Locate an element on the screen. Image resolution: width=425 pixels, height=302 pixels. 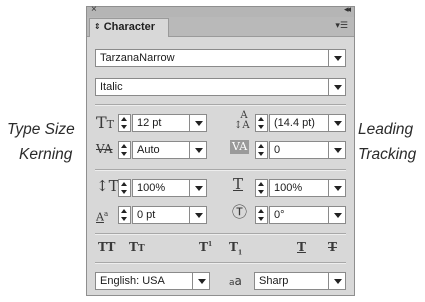
kerning-icon: VA is located at coordinates (104, 149).